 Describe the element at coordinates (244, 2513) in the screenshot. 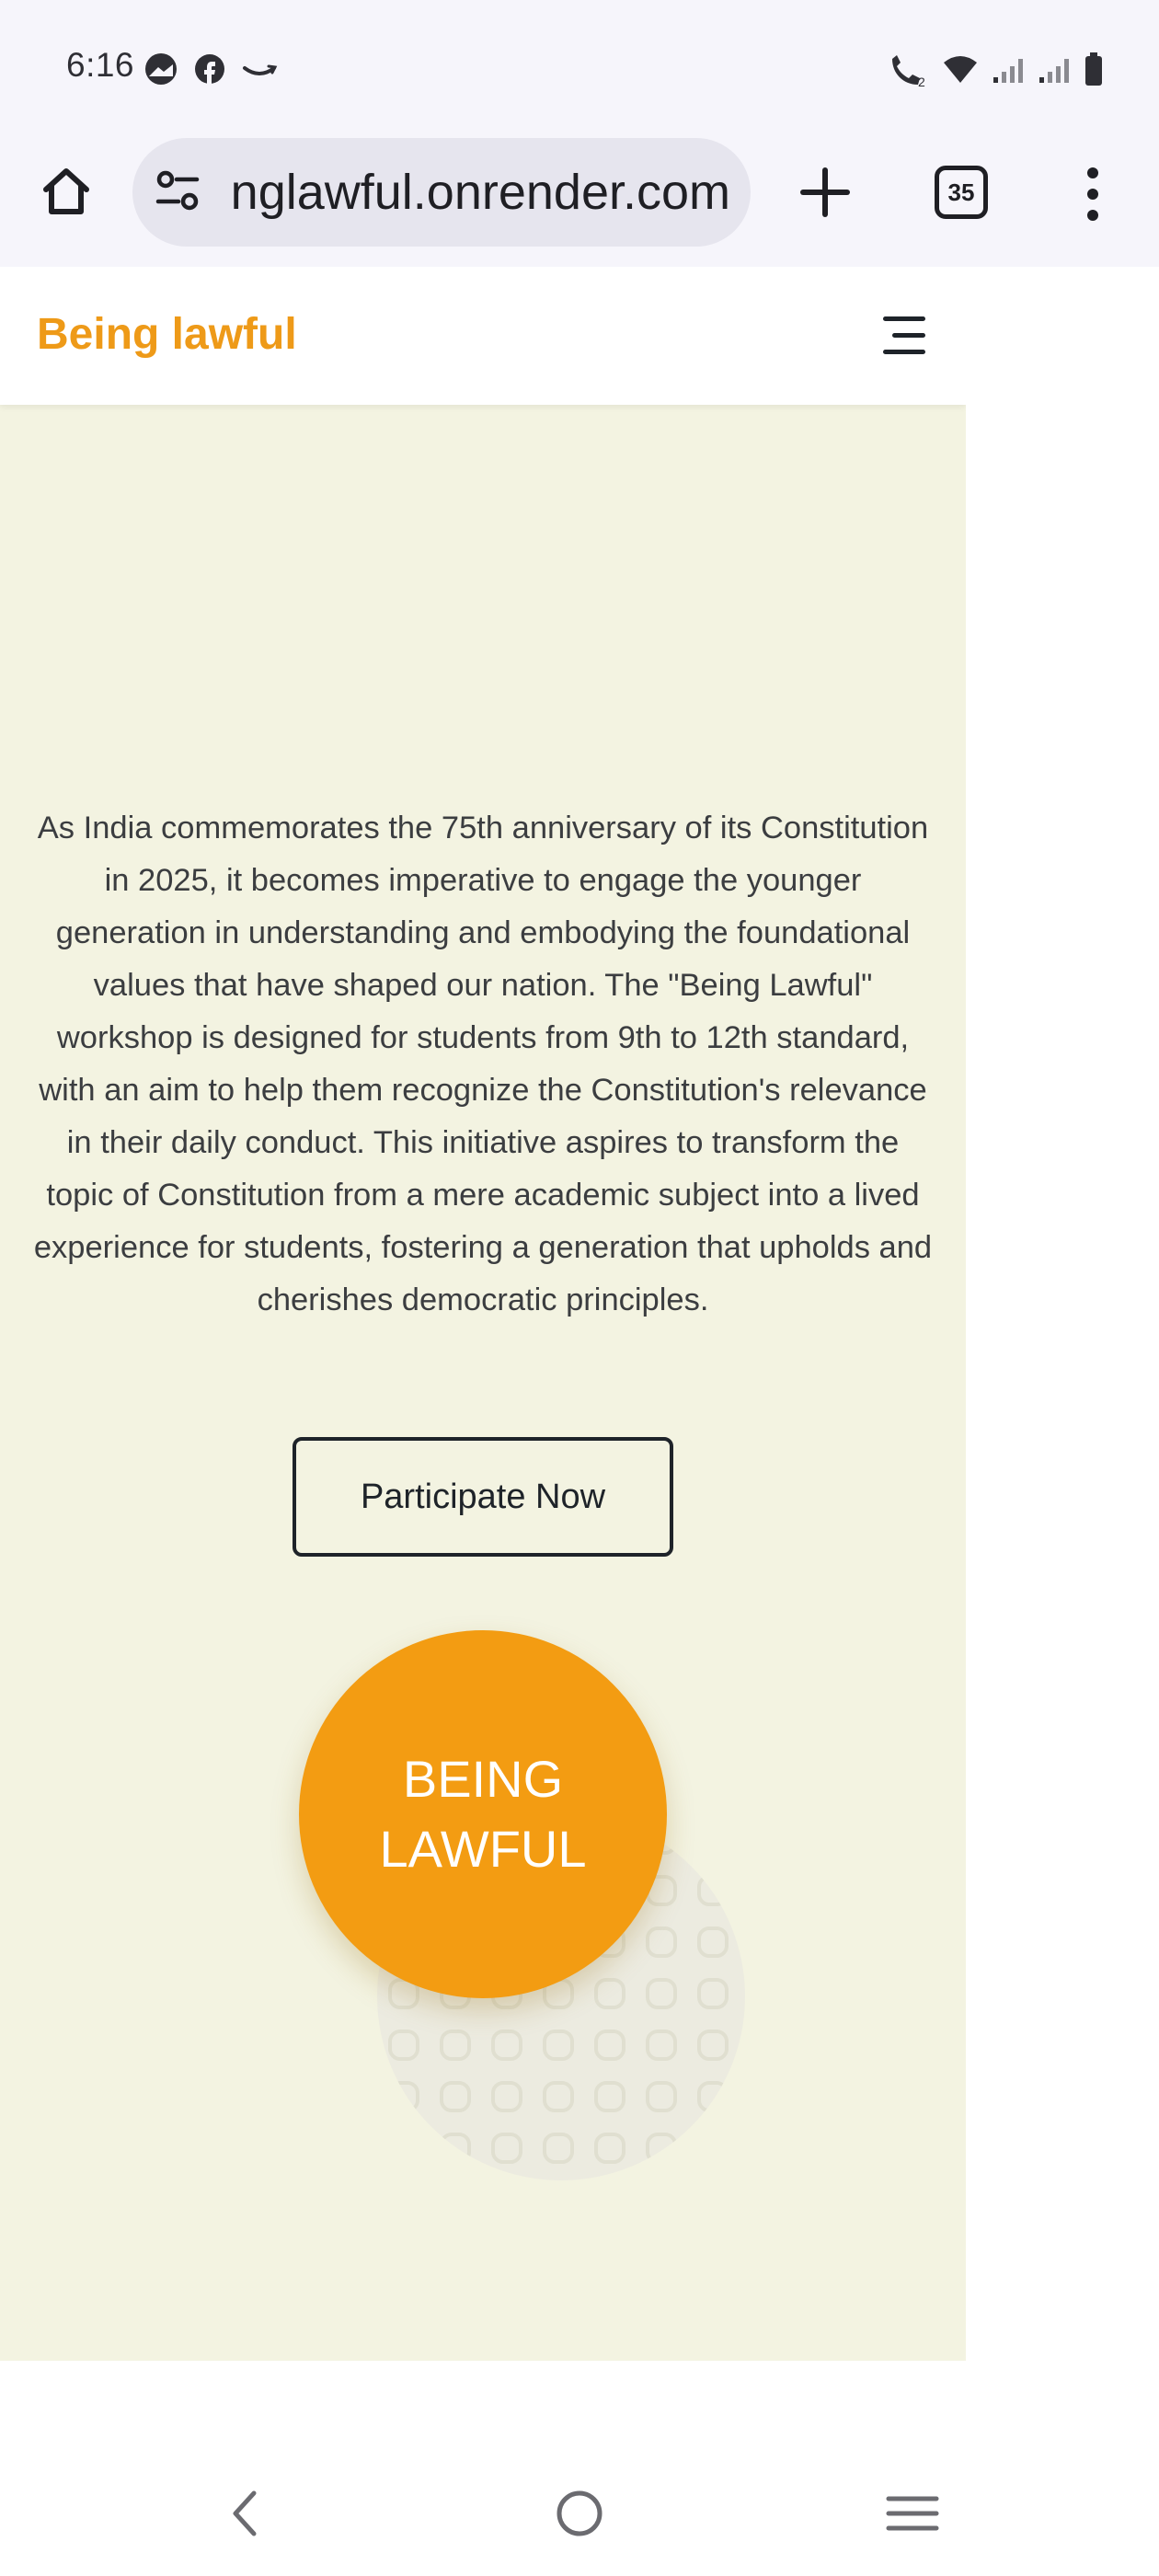

I see `back-icon` at that location.